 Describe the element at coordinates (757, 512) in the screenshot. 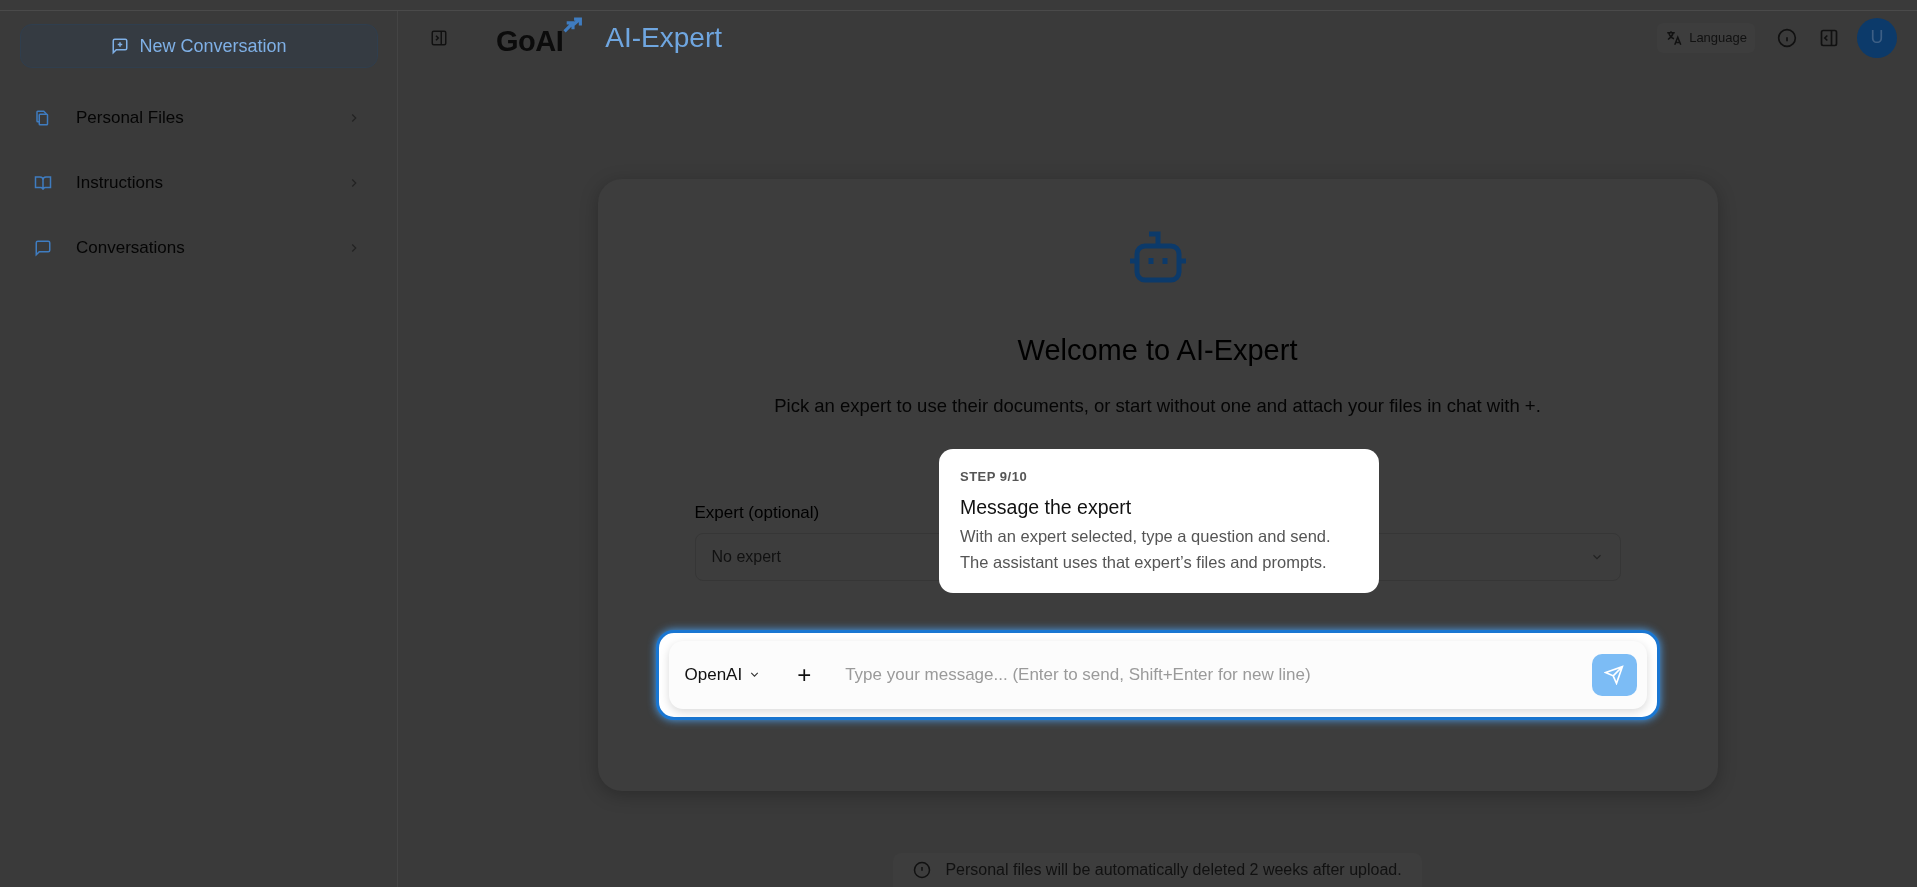

I see `field-label: Expert (optional)` at that location.